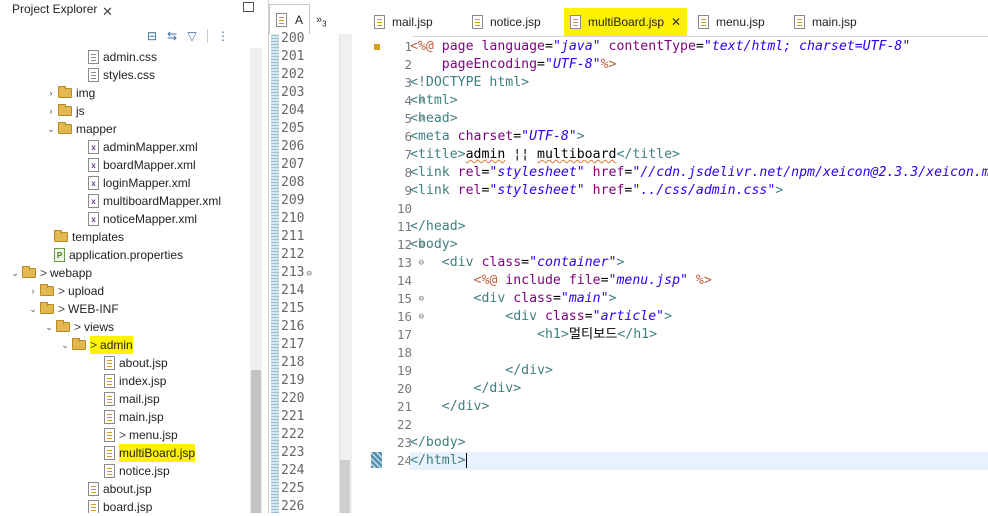  Describe the element at coordinates (152, 36) in the screenshot. I see `collapse-all-icon: ⊟` at that location.